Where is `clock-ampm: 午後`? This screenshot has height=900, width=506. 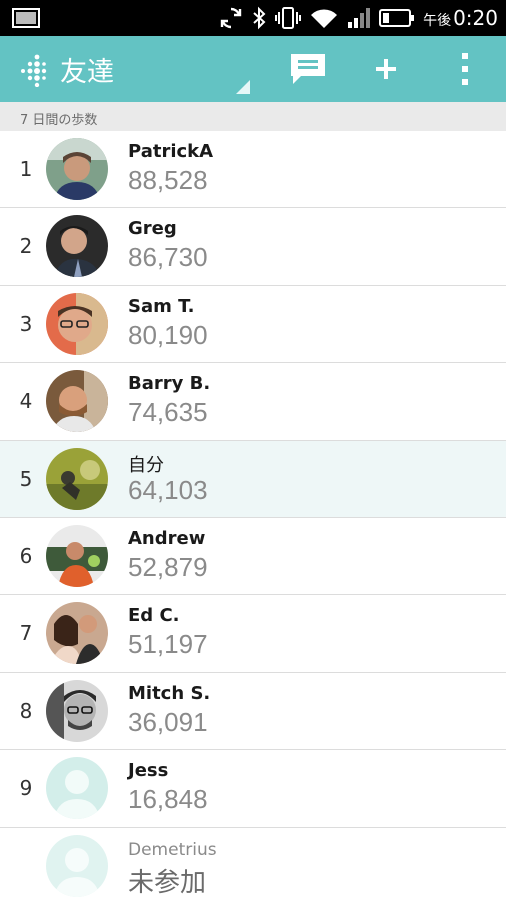 clock-ampm: 午後 is located at coordinates (437, 21).